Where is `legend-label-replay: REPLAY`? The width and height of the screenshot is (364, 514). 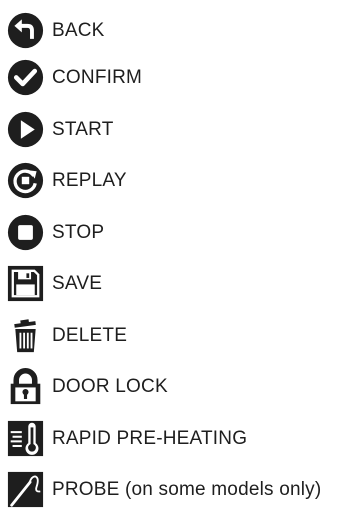
legend-label-replay: REPLAY is located at coordinates (89, 180).